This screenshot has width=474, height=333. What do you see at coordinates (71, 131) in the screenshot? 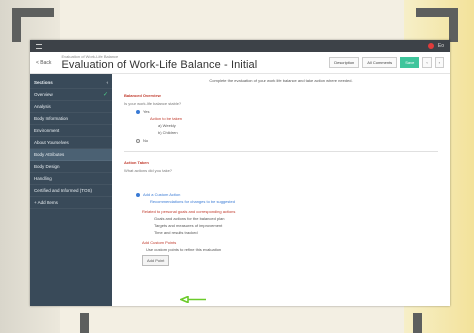
I see `sidebar-item: Environment` at bounding box center [71, 131].